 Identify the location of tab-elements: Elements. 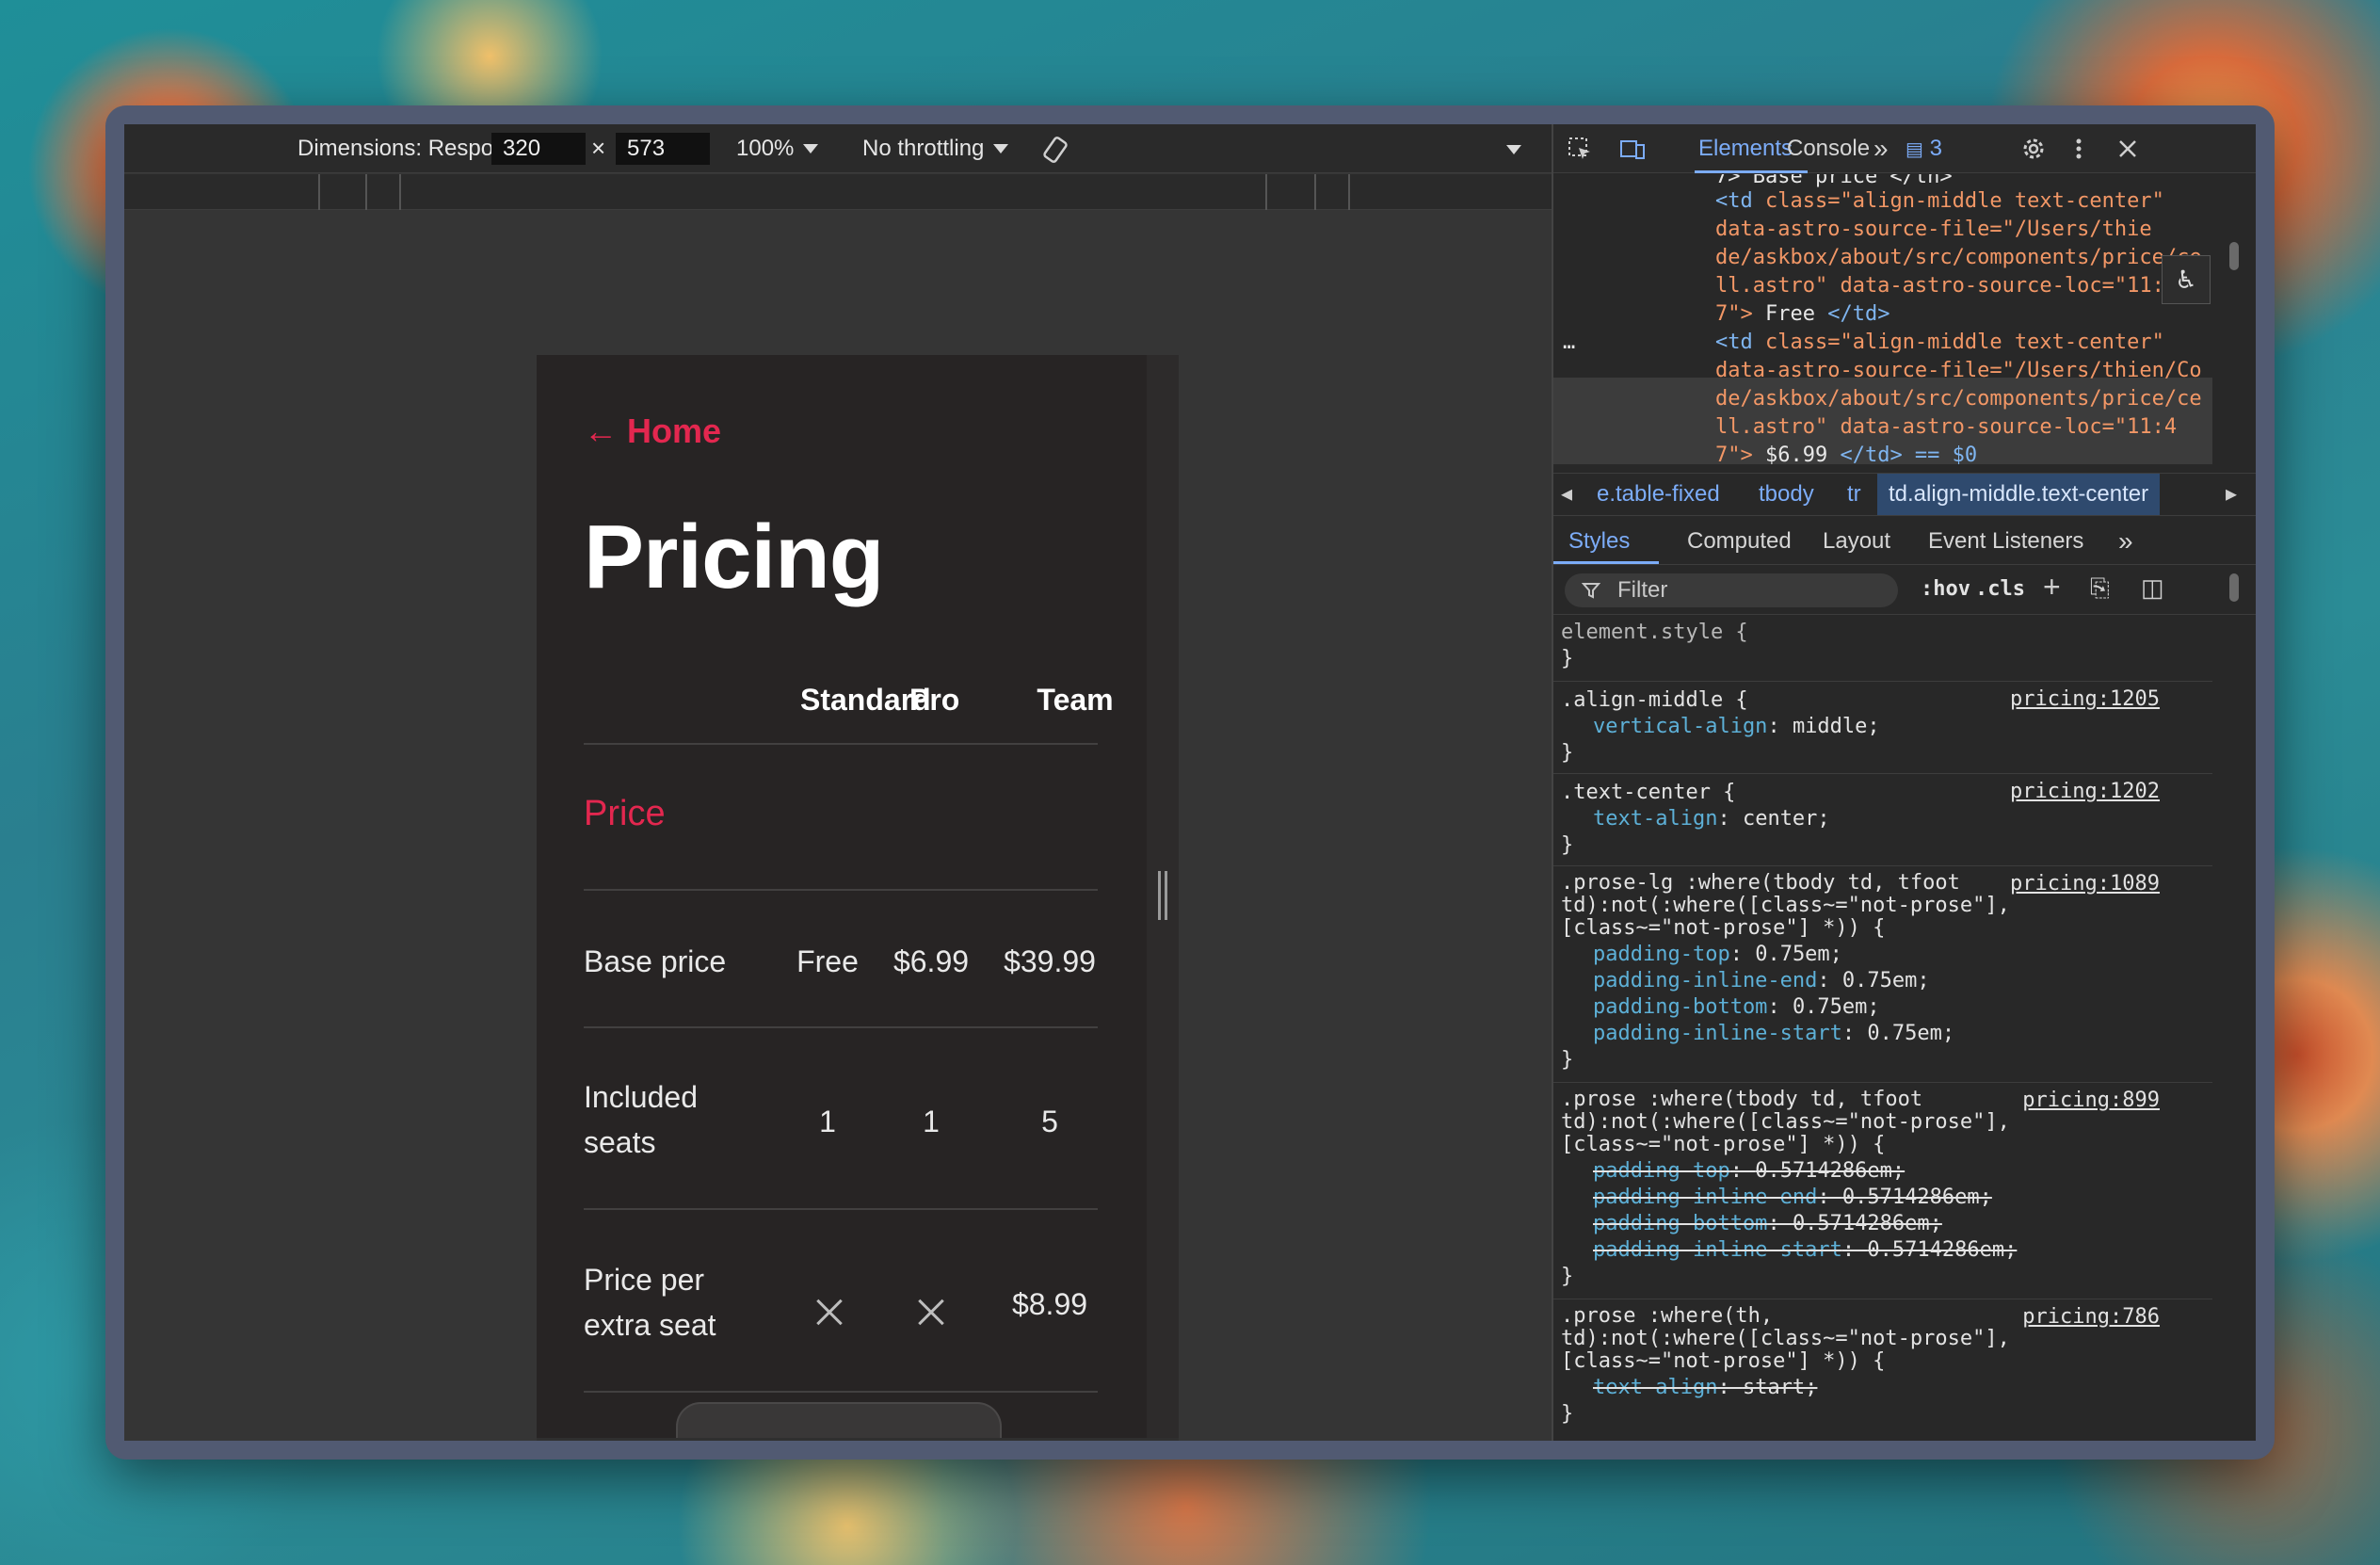
(1745, 148).